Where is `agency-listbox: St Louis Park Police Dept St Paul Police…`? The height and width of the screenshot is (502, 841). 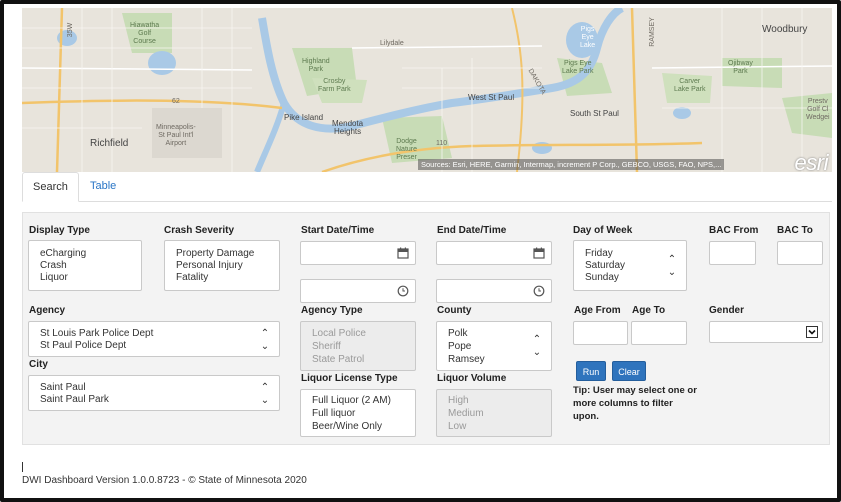 agency-listbox: St Louis Park Police Dept St Paul Police… is located at coordinates (154, 339).